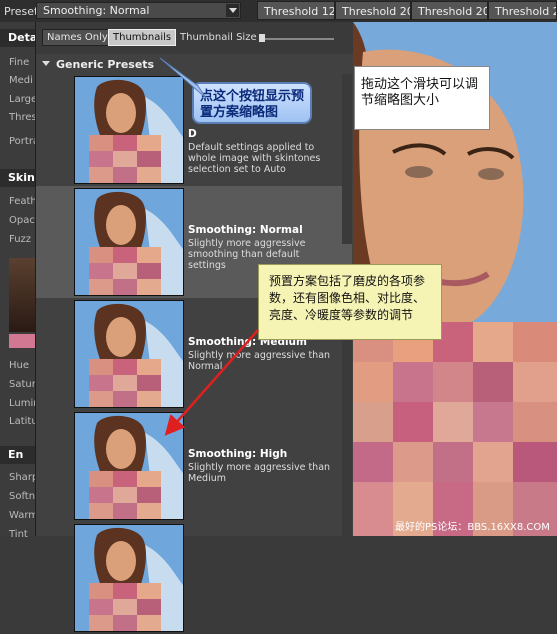 The height and width of the screenshot is (634, 557). What do you see at coordinates (183, 78) in the screenshot?
I see `callout-pointer` at bounding box center [183, 78].